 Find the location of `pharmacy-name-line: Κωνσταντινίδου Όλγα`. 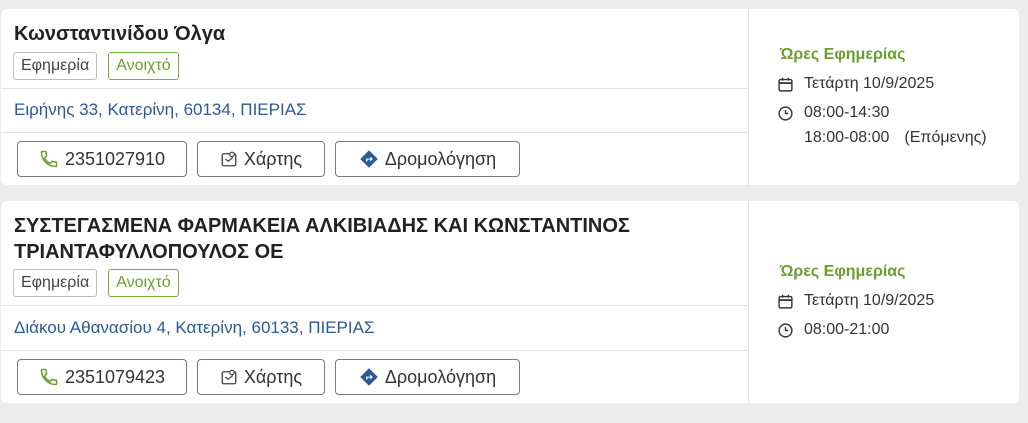

pharmacy-name-line: Κωνσταντινίδου Όλγα is located at coordinates (120, 34).